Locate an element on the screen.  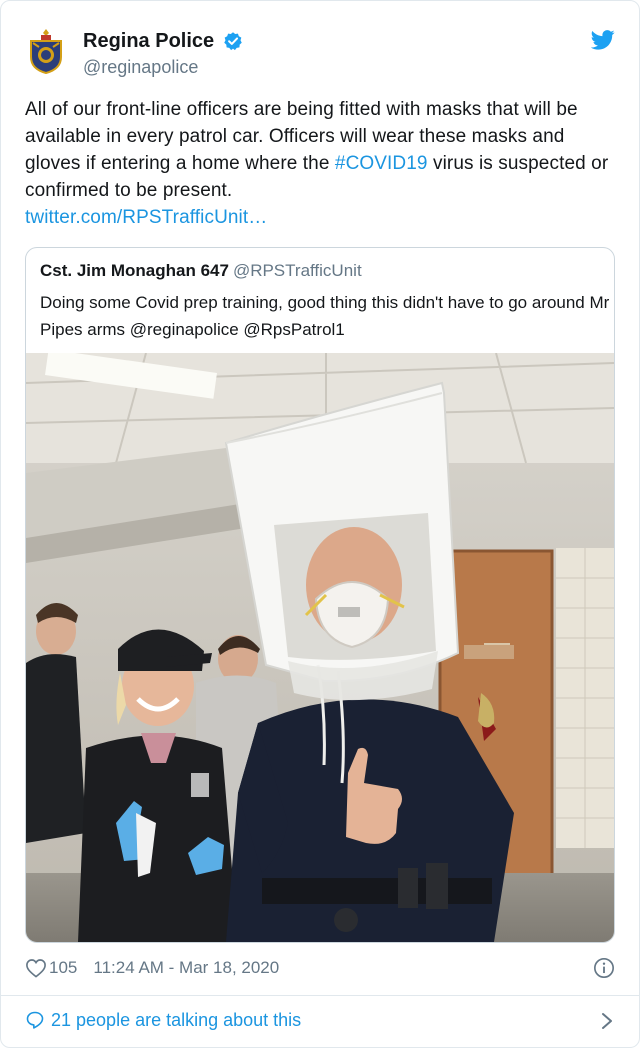
tweet-meta: 105 11:24 AM - Mar 18, 2020 is located at coordinates (321, 969).